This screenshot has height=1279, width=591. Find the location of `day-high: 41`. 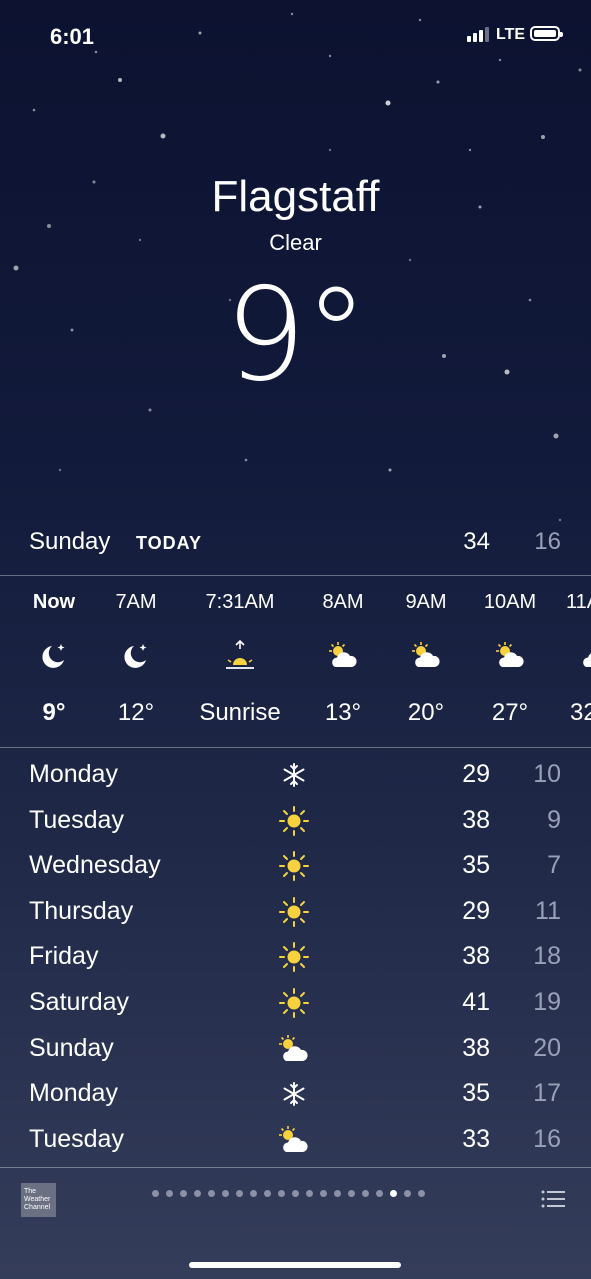

day-high: 41 is located at coordinates (476, 1001).